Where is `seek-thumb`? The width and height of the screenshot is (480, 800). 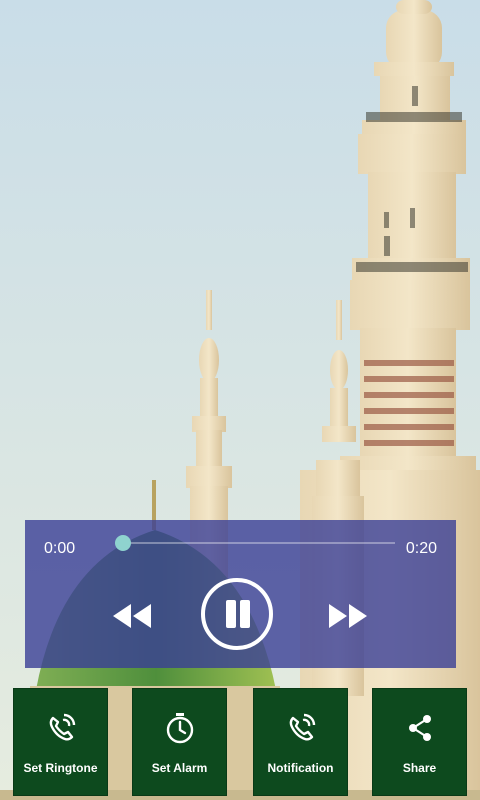 seek-thumb is located at coordinates (123, 543).